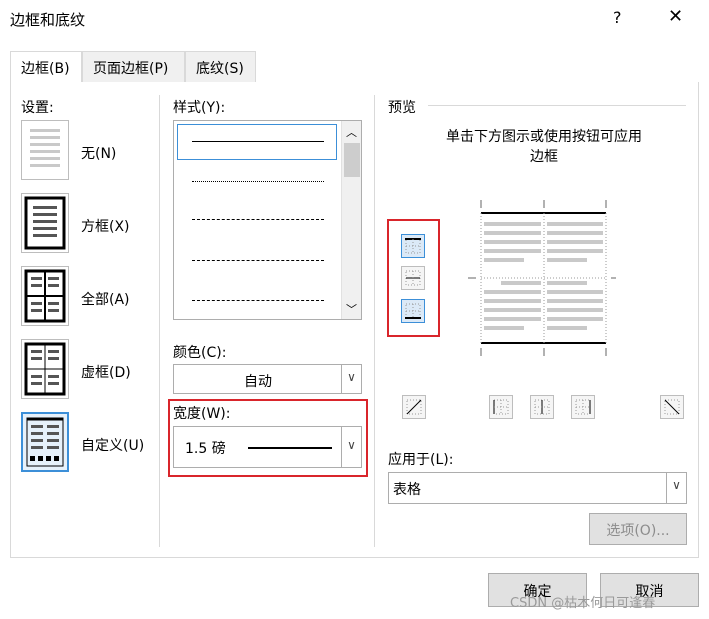 The width and height of the screenshot is (709, 619). What do you see at coordinates (351, 220) in the screenshot?
I see `style-scrollbar: ︿ ﹀` at bounding box center [351, 220].